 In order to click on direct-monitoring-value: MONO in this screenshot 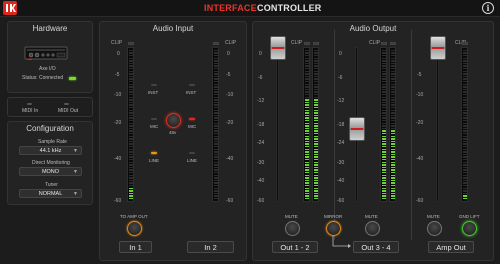, I will do `click(50, 172)`.